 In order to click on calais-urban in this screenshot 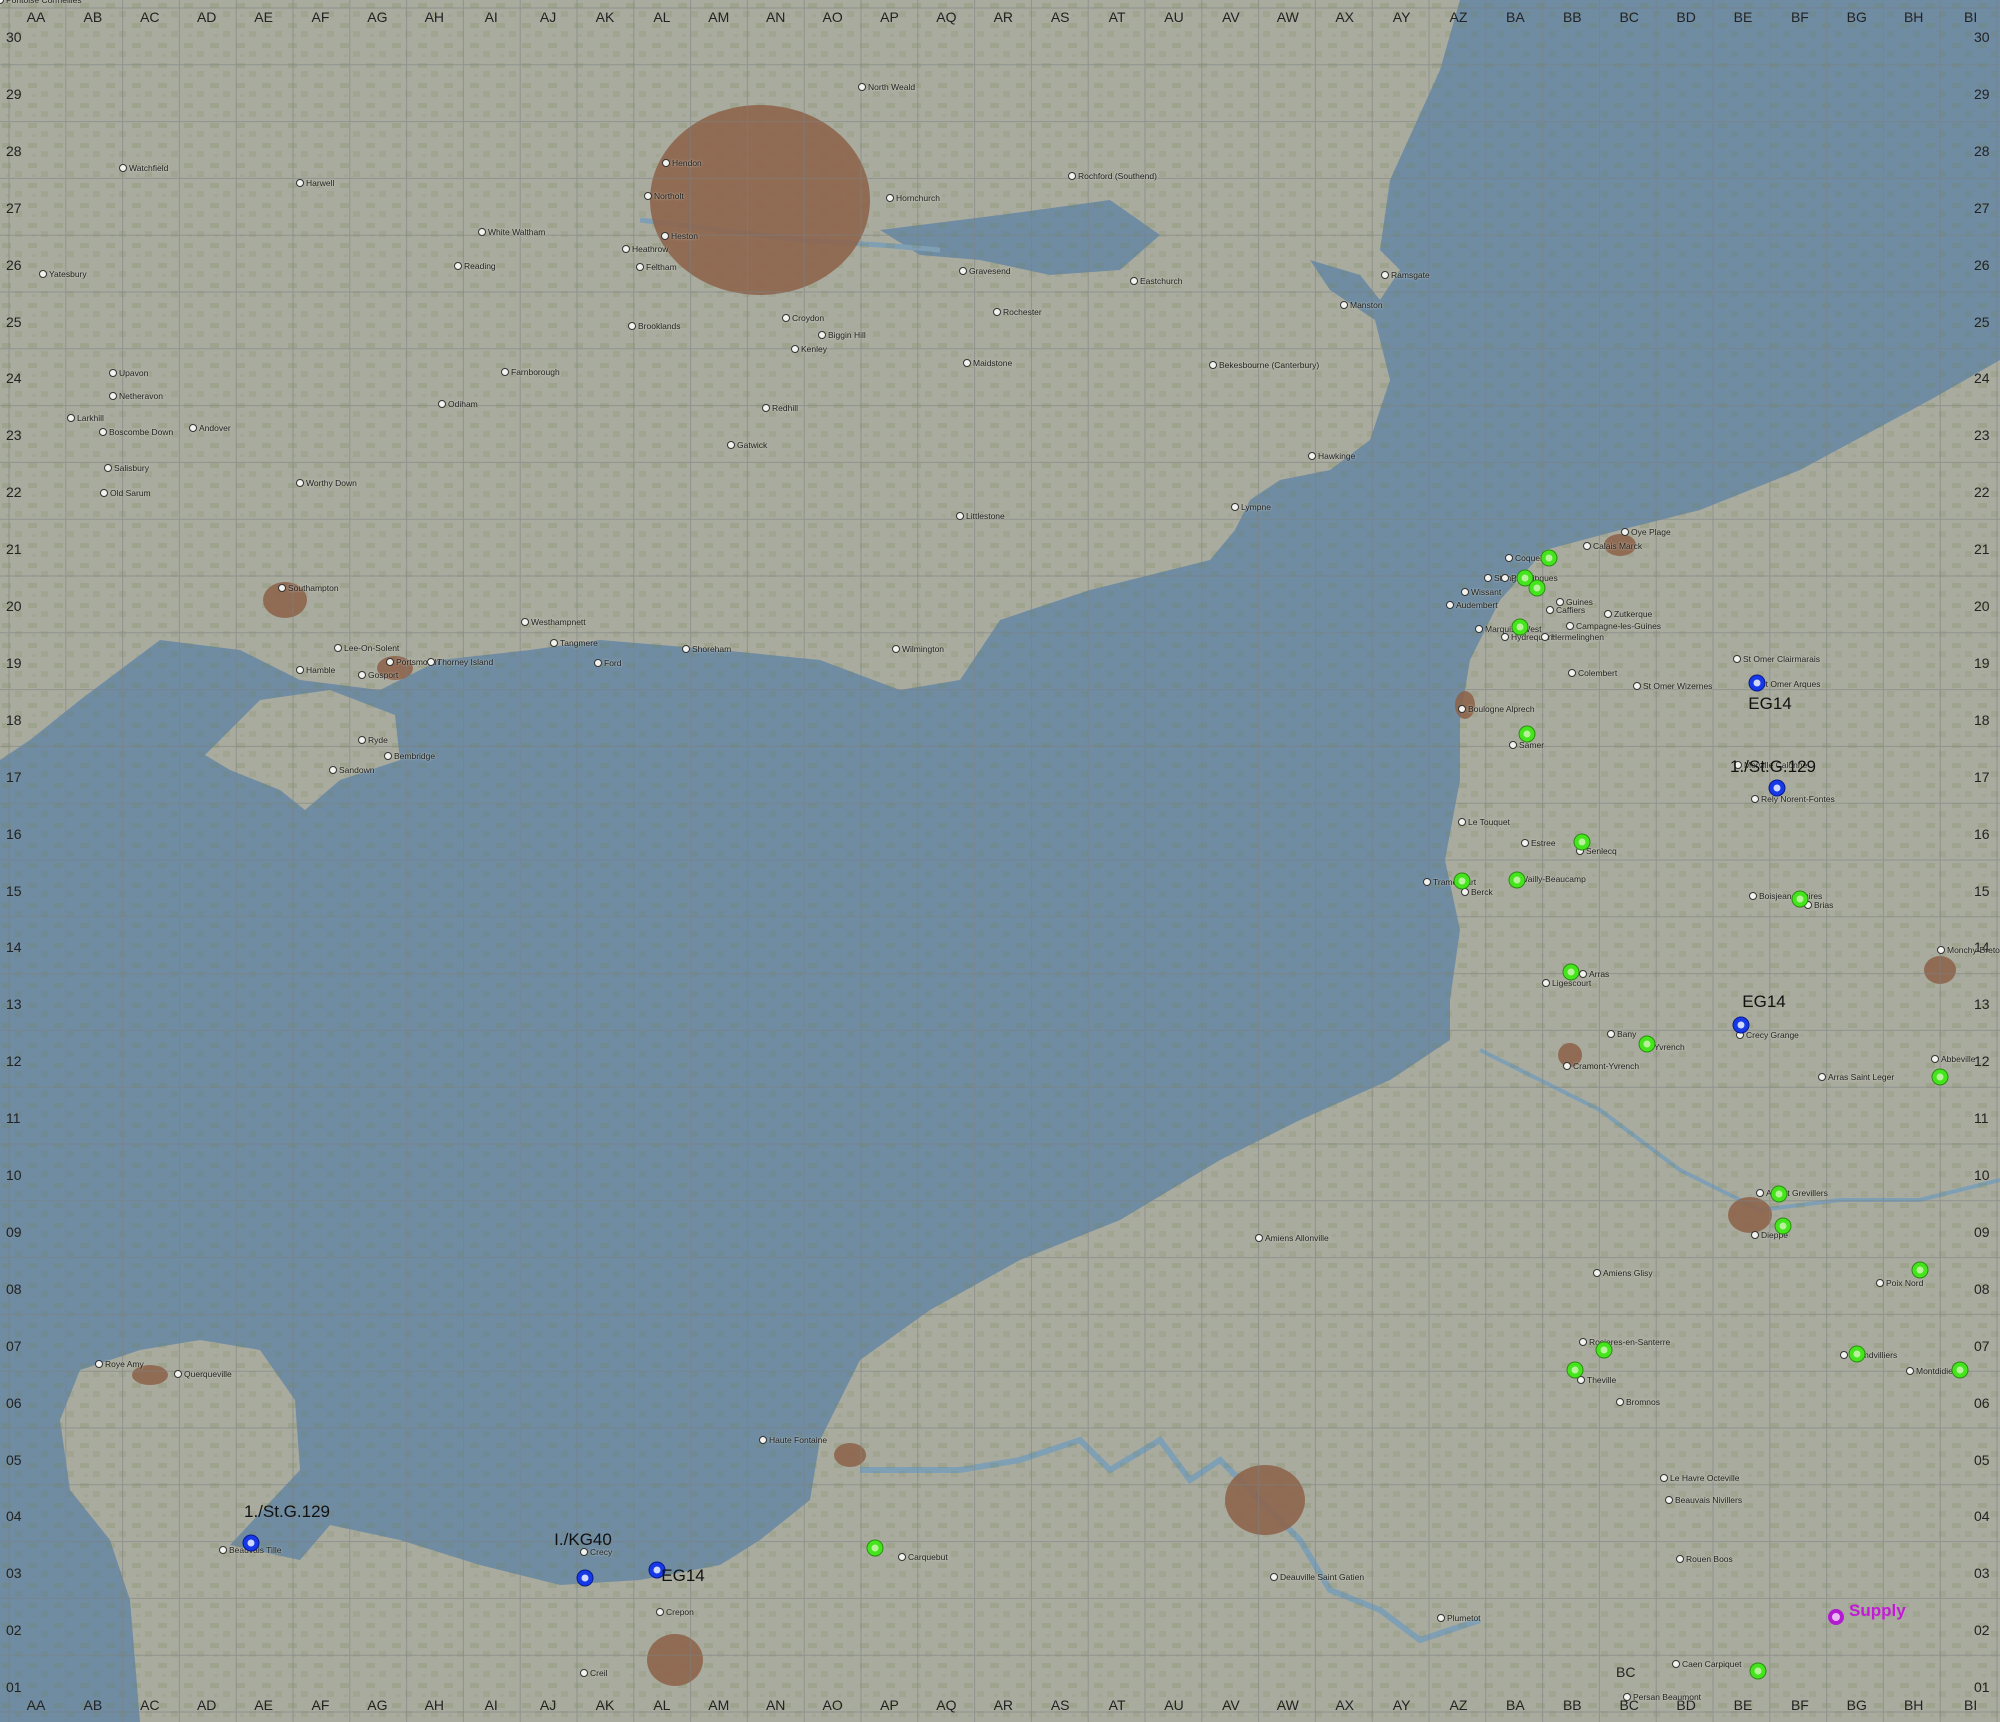, I will do `click(1620, 545)`.